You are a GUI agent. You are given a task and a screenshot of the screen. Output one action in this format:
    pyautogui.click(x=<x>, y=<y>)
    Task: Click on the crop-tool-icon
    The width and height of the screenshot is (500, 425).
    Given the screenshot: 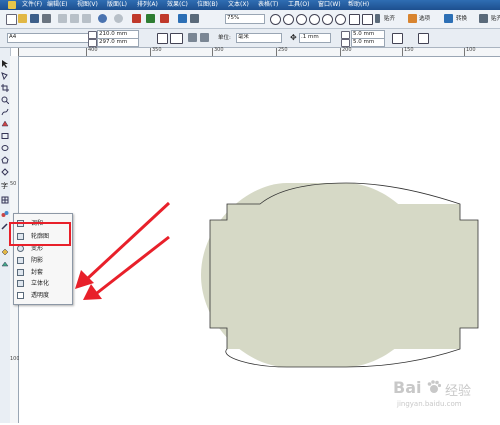 What is the action you would take?
    pyautogui.click(x=5, y=88)
    